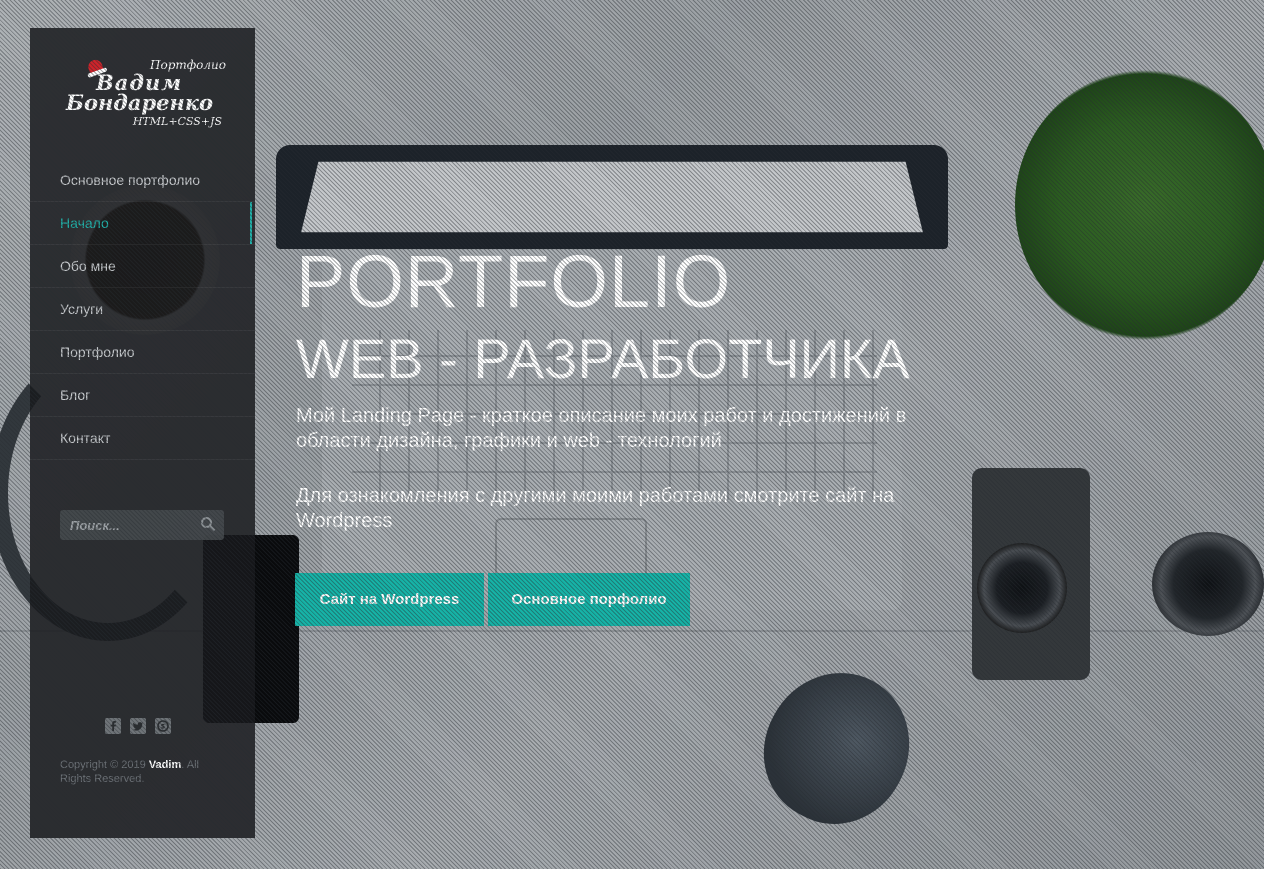 This screenshot has width=1264, height=869. I want to click on search-box, so click(142, 525).